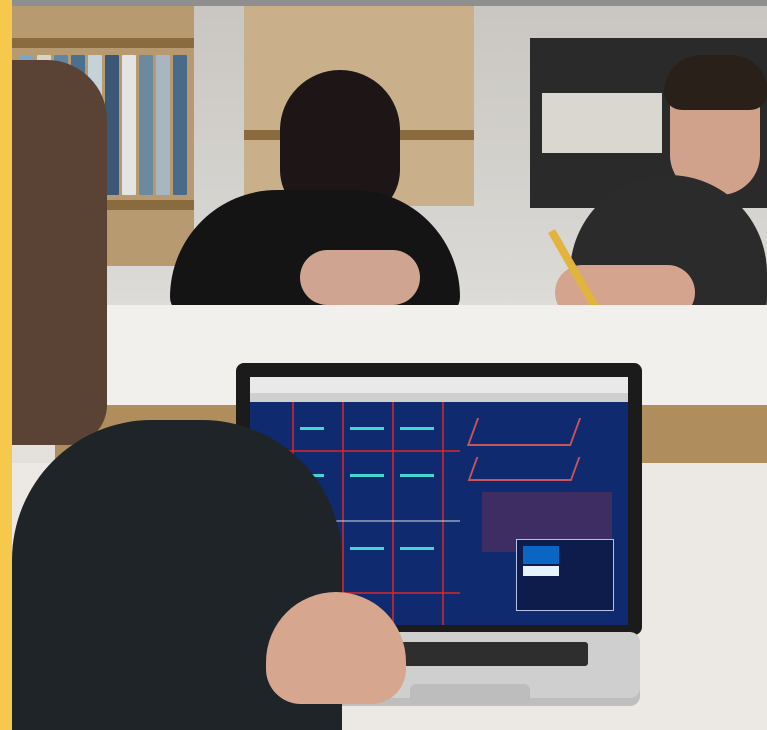 The width and height of the screenshot is (767, 730). What do you see at coordinates (439, 397) in the screenshot?
I see `cad-subtoolbar` at bounding box center [439, 397].